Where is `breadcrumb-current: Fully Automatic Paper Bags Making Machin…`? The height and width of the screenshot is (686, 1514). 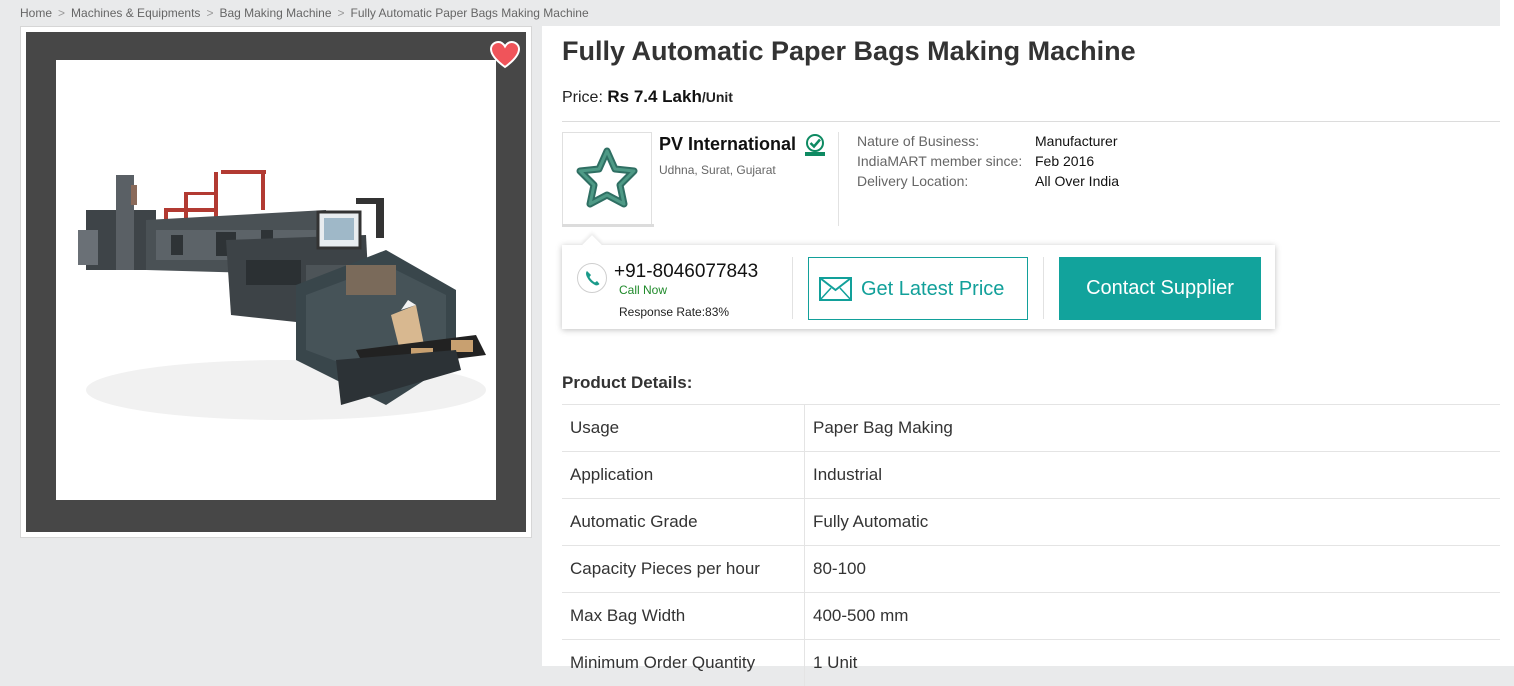
breadcrumb-current: Fully Automatic Paper Bags Making Machin… is located at coordinates (470, 13).